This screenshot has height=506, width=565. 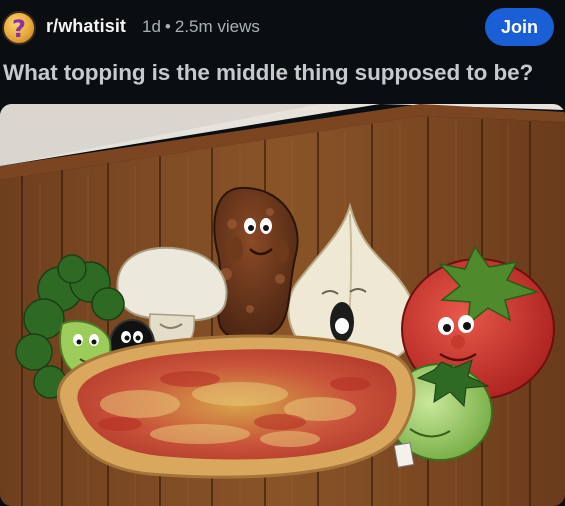 I want to click on subreddit-avatar: ?, so click(x=19, y=28).